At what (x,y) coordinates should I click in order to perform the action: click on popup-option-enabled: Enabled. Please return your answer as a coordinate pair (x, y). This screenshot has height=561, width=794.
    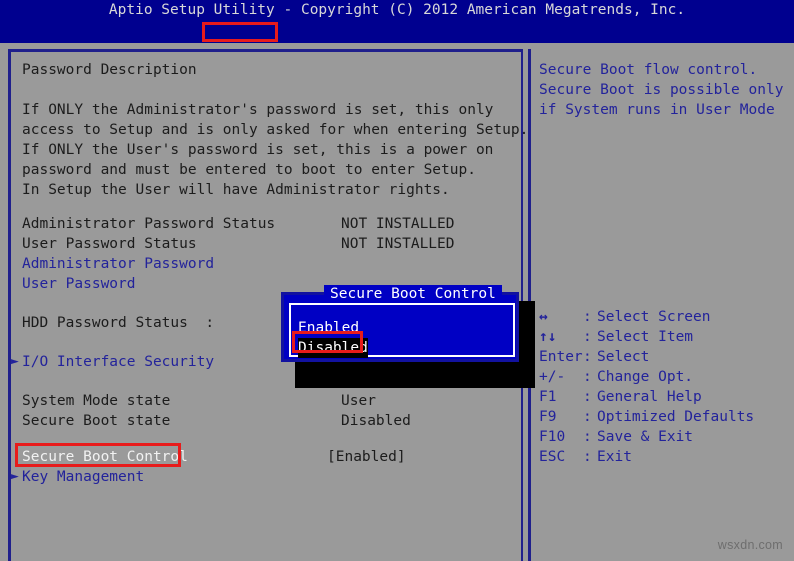
    Looking at the image, I should click on (328, 328).